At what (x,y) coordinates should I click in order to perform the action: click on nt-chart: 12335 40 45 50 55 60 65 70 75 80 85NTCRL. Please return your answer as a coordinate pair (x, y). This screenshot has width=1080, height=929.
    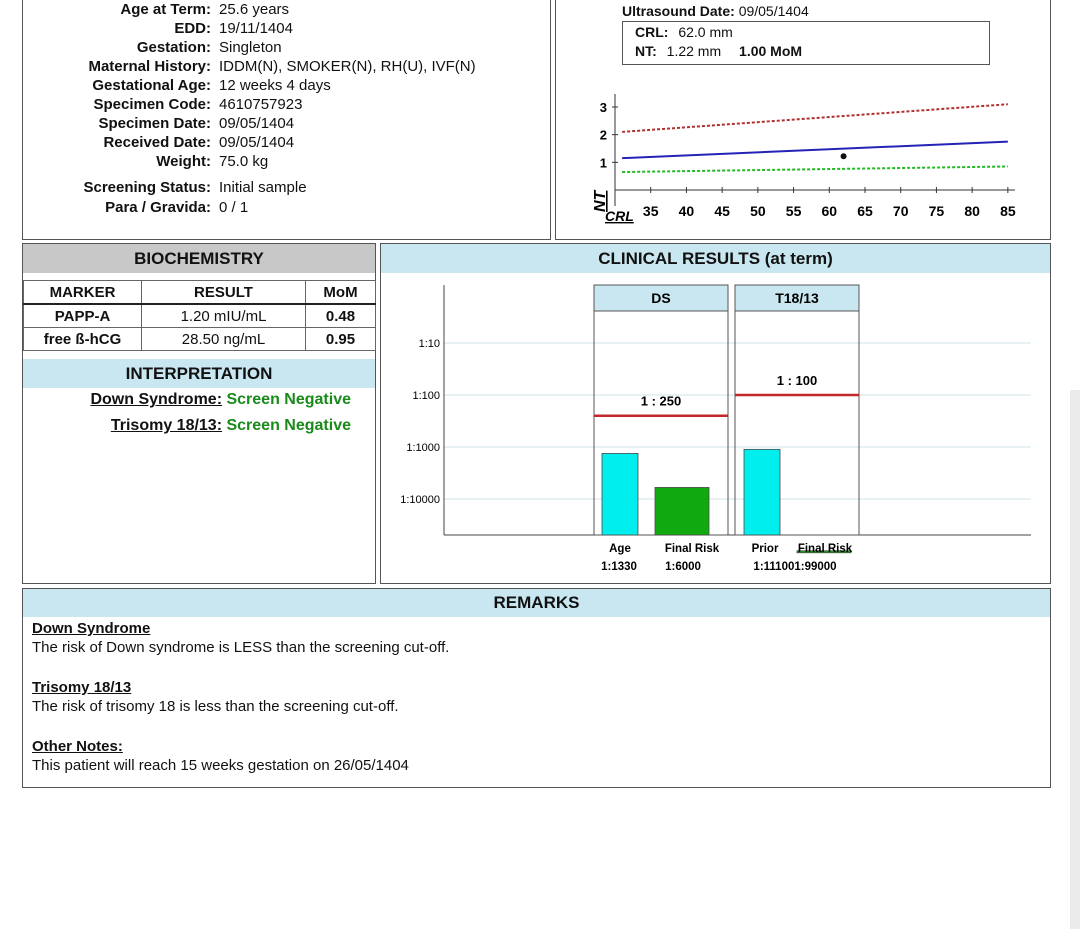
    Looking at the image, I should click on (804, 159).